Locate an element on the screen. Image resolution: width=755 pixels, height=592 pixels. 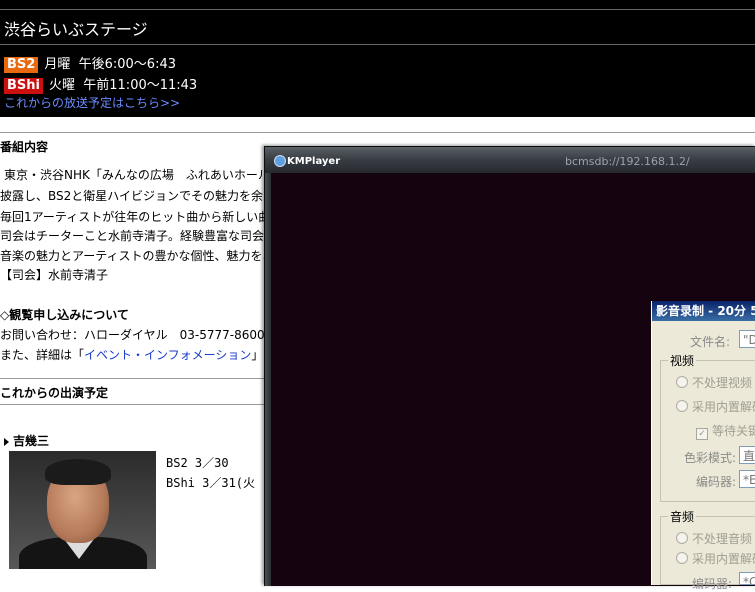
color-mode-label: 色彩模式: is located at coordinates (710, 458).